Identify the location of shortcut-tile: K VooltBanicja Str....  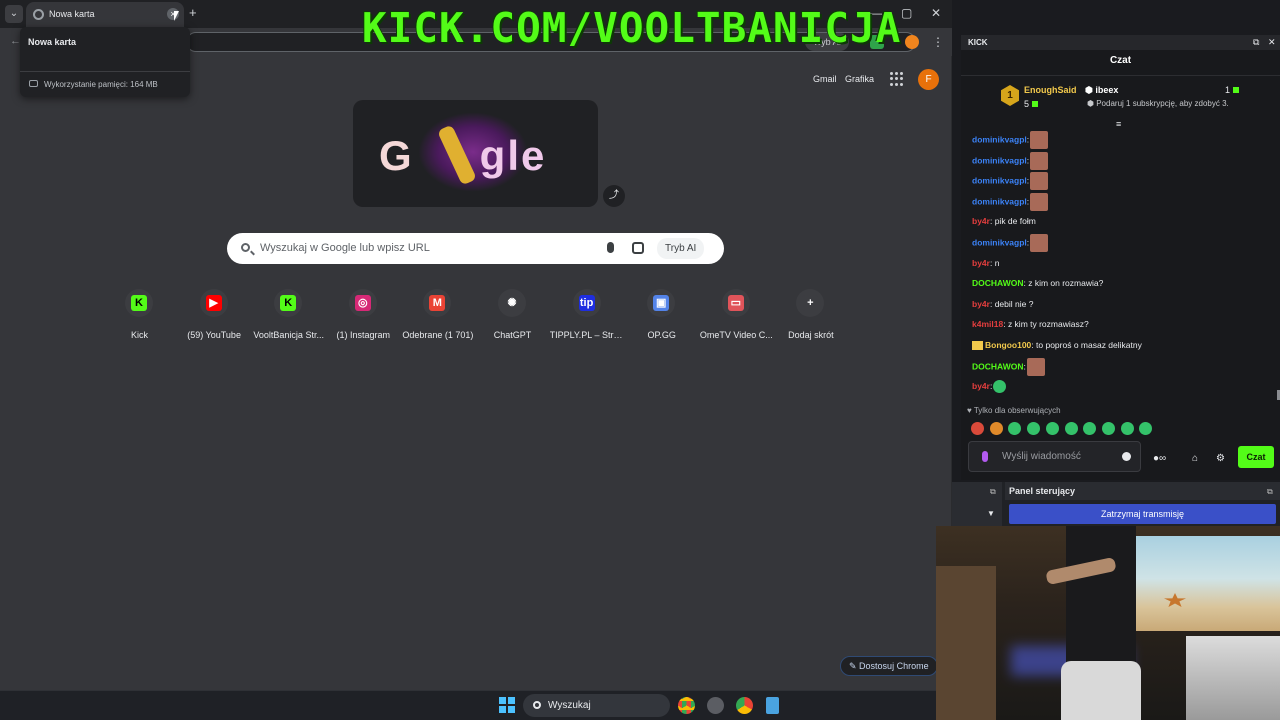
(288, 317).